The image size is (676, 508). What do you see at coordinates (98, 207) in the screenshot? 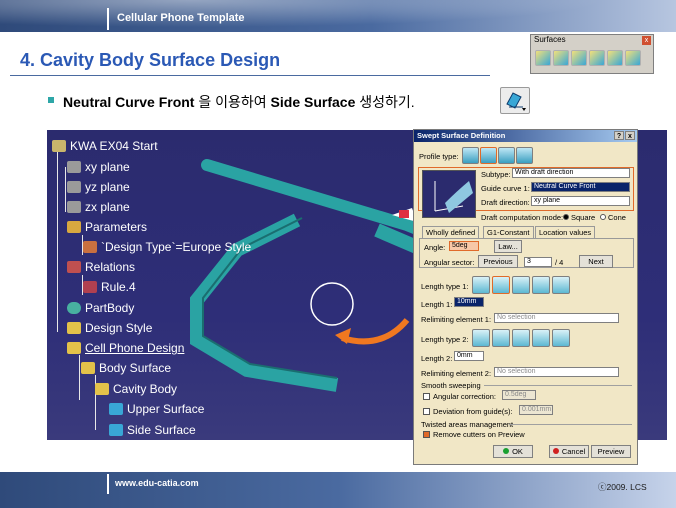
I see `tree-item-zx-plane: zx plane` at bounding box center [98, 207].